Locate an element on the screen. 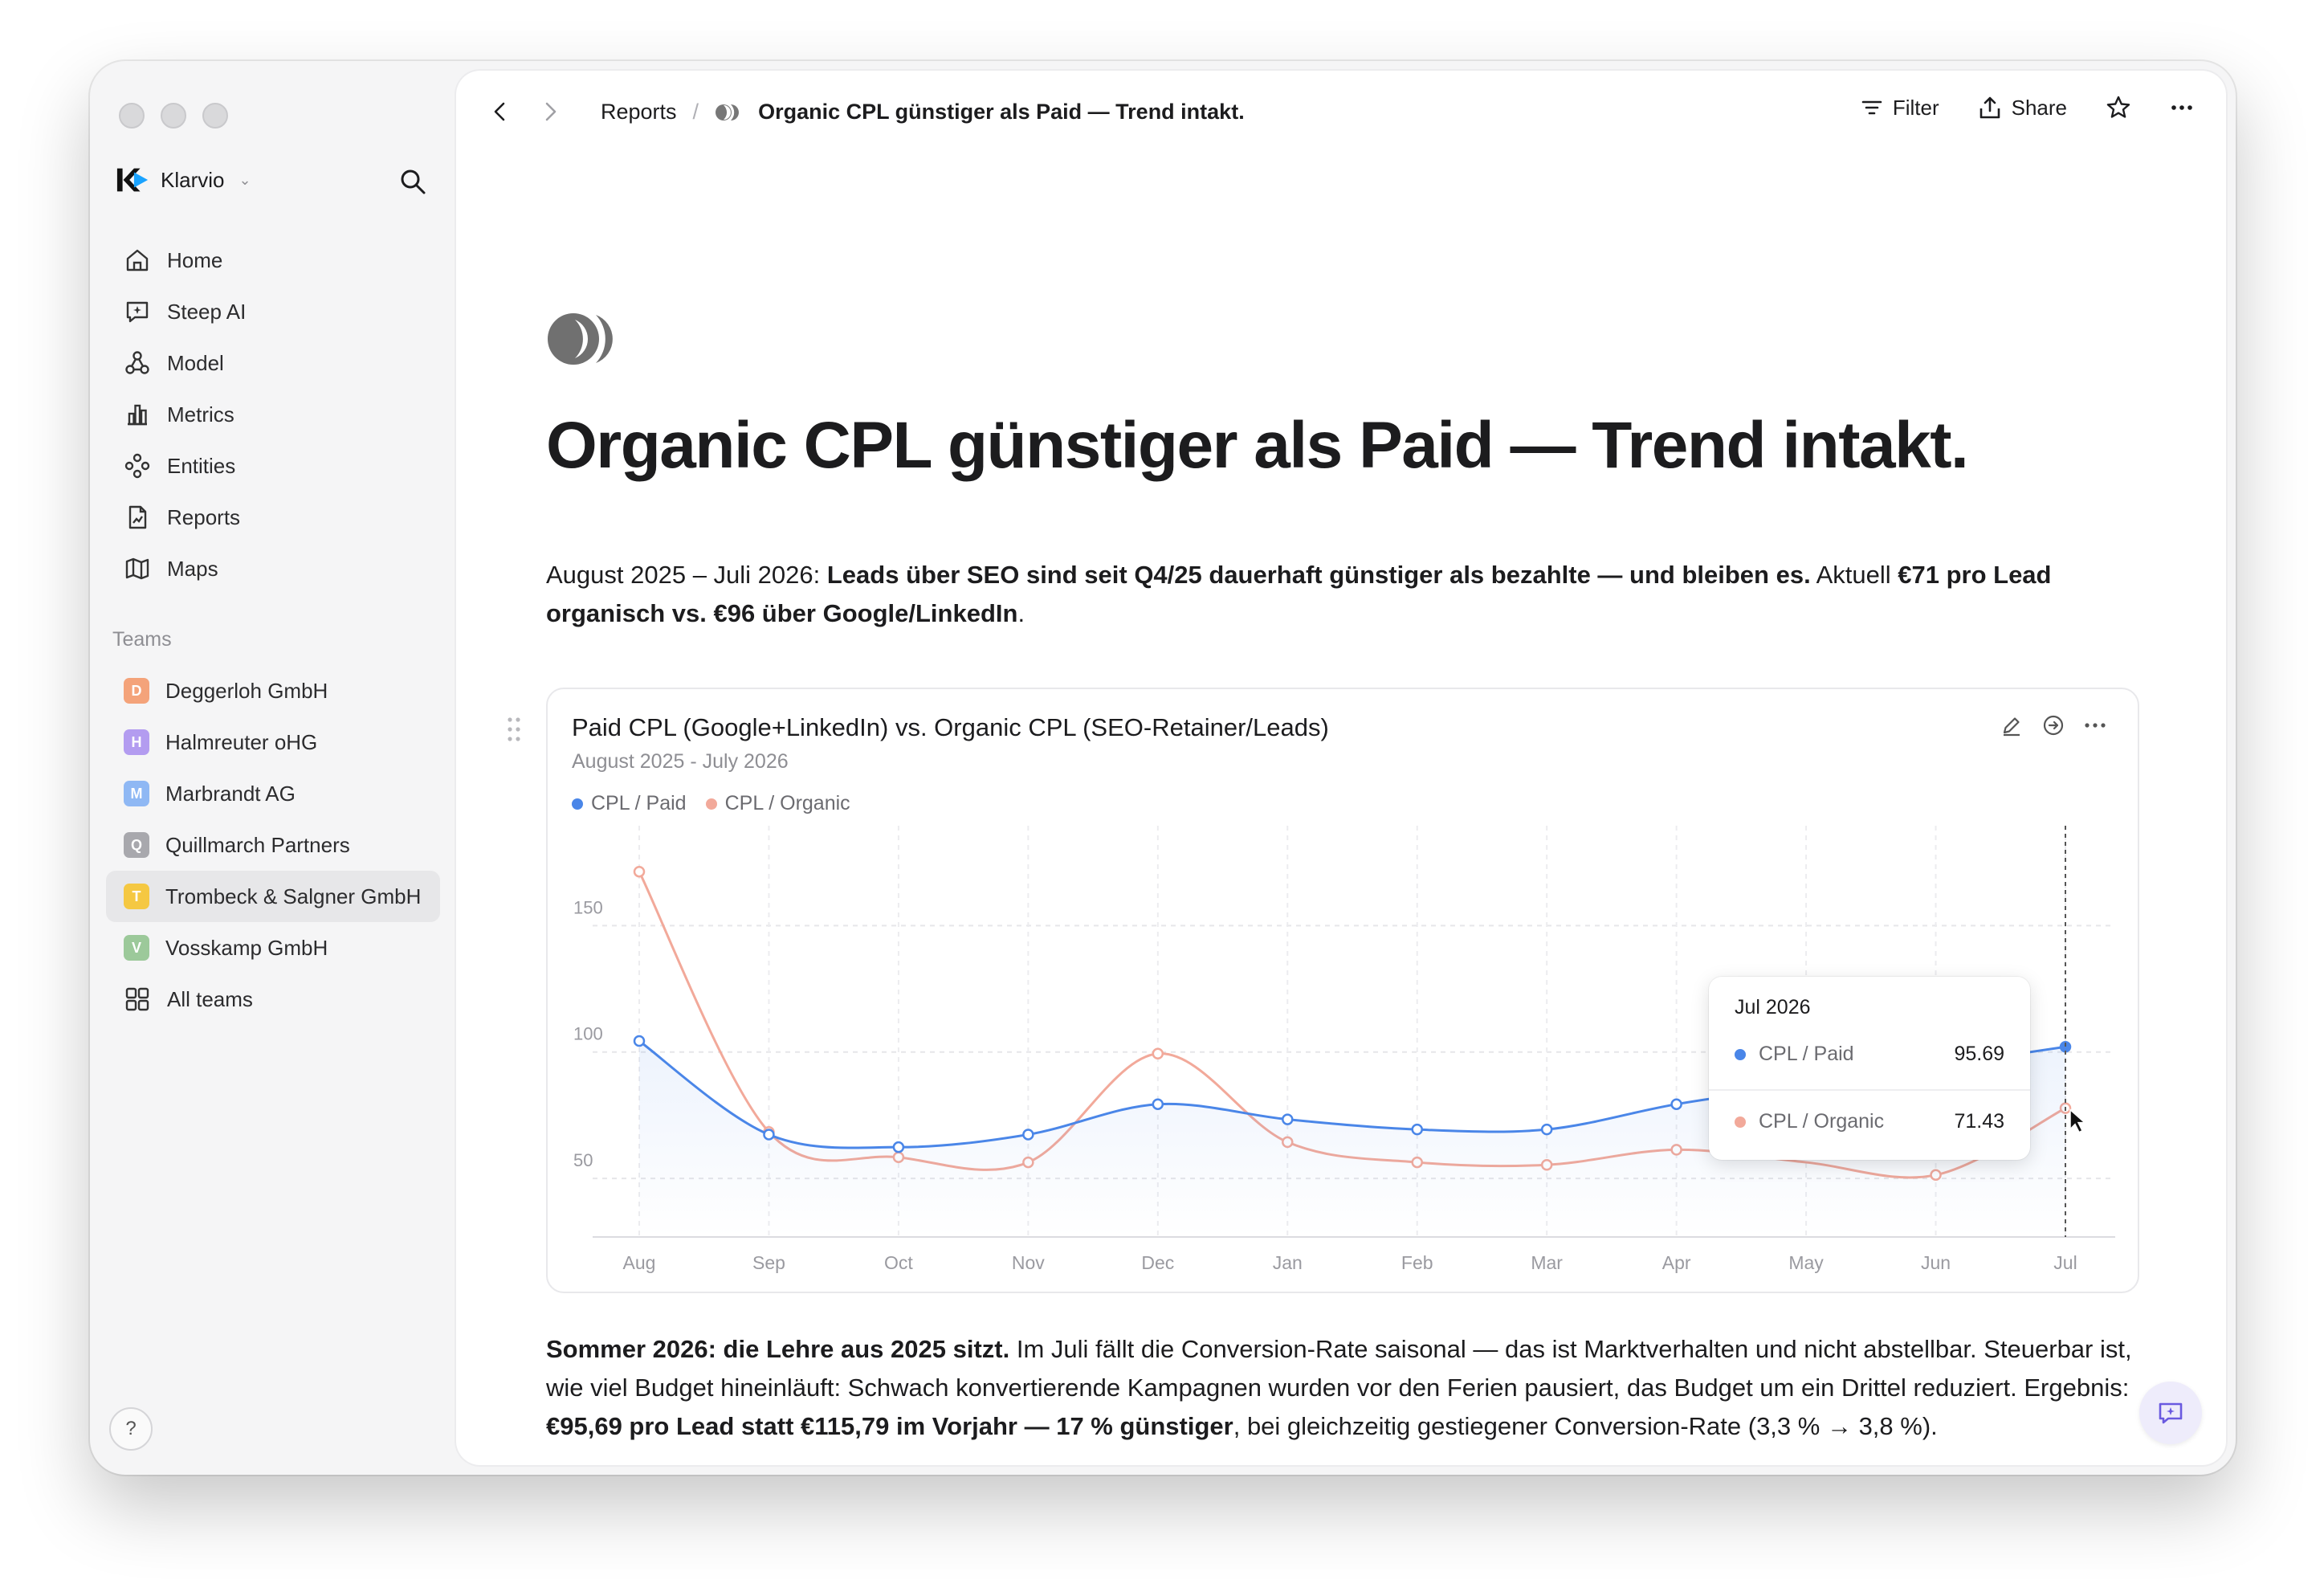  sidebar-item-team-quillmarch: Q Quillmarch Partners is located at coordinates (273, 845).